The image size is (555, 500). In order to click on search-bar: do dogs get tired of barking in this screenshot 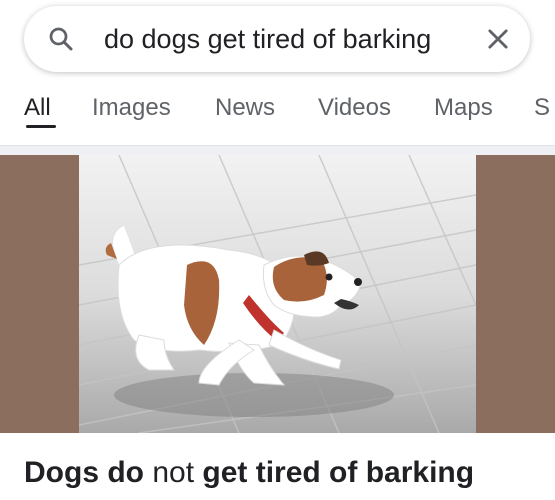, I will do `click(277, 39)`.